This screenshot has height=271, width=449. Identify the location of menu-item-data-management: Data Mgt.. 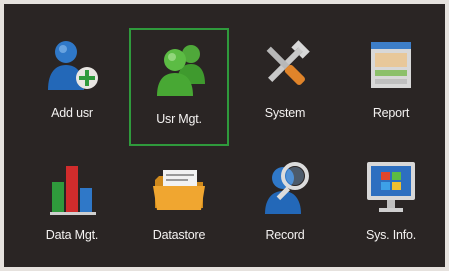
(72, 203).